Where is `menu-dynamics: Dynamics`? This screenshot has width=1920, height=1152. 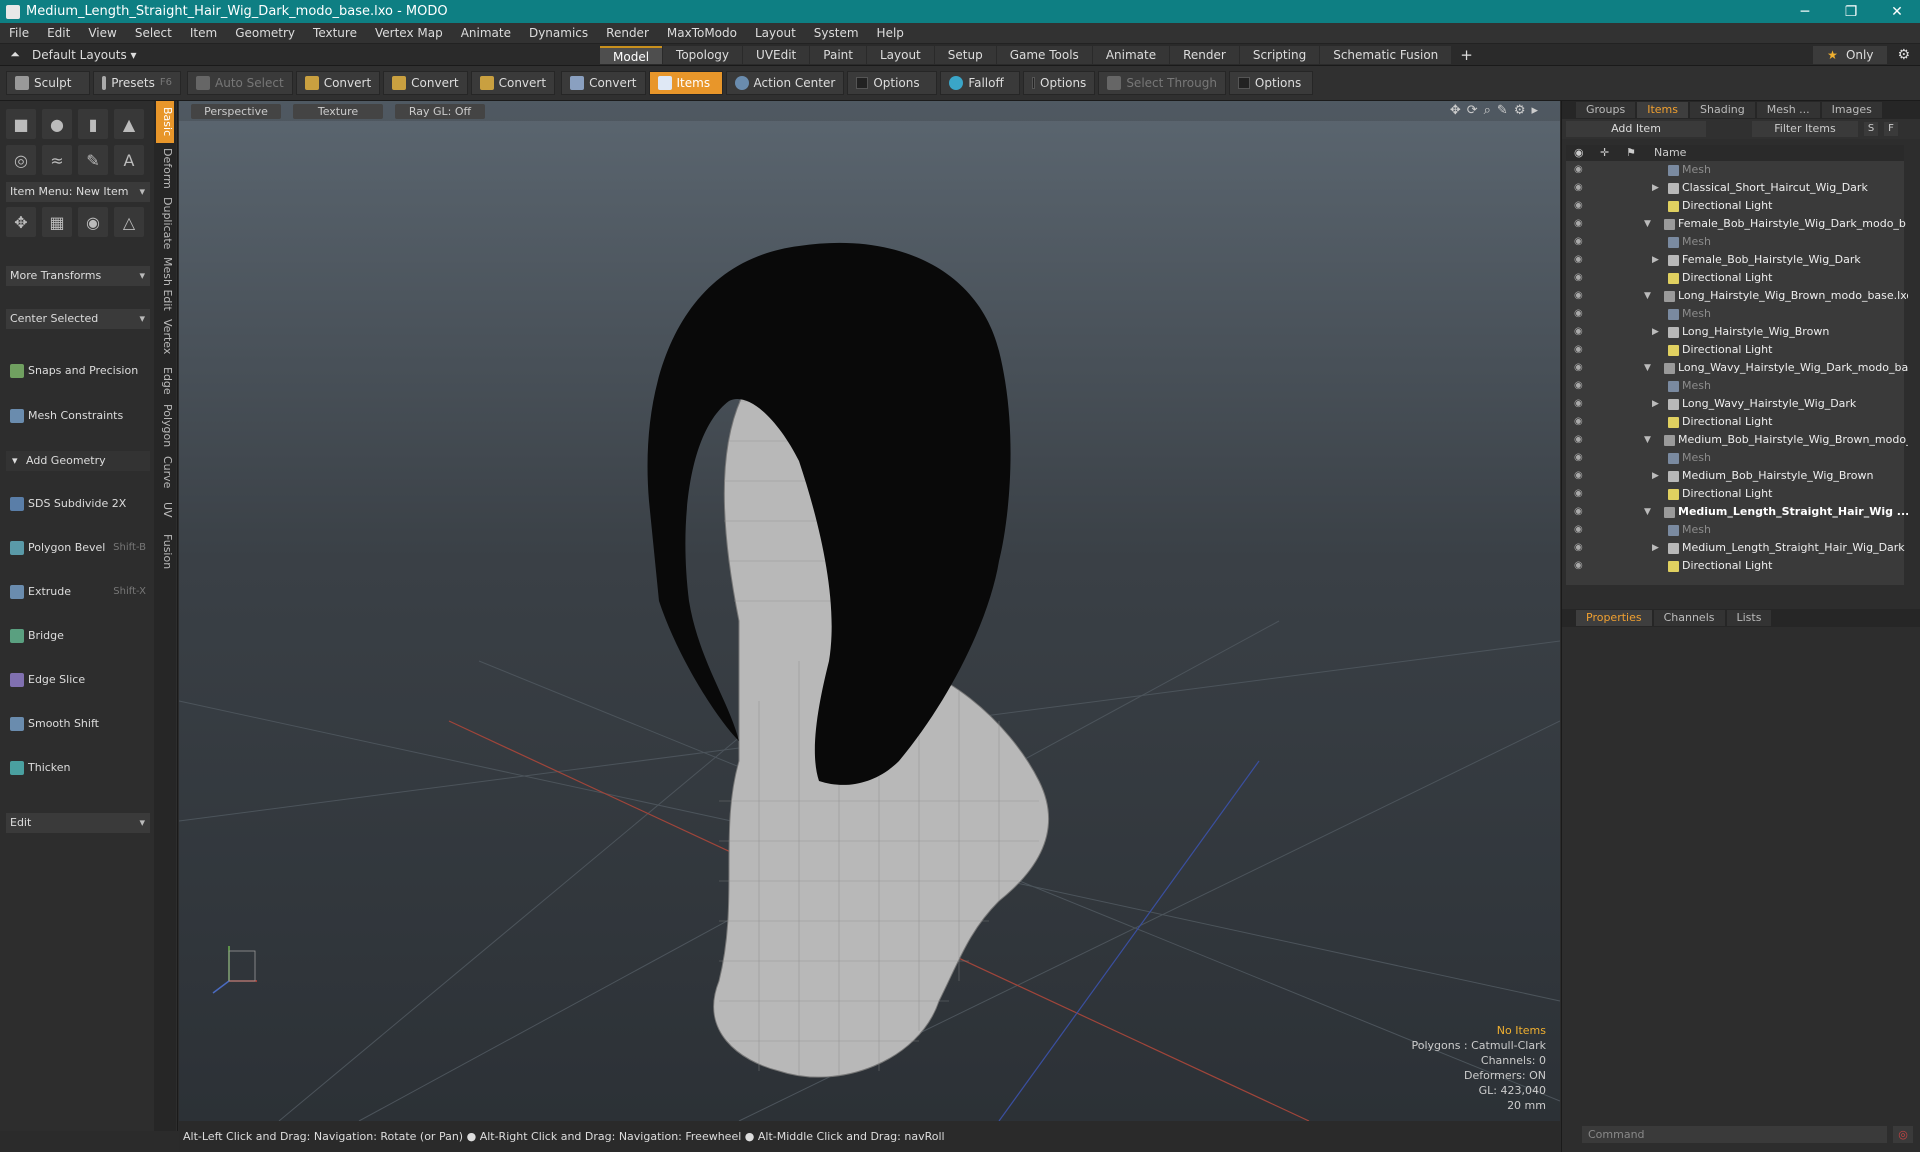 menu-dynamics: Dynamics is located at coordinates (558, 33).